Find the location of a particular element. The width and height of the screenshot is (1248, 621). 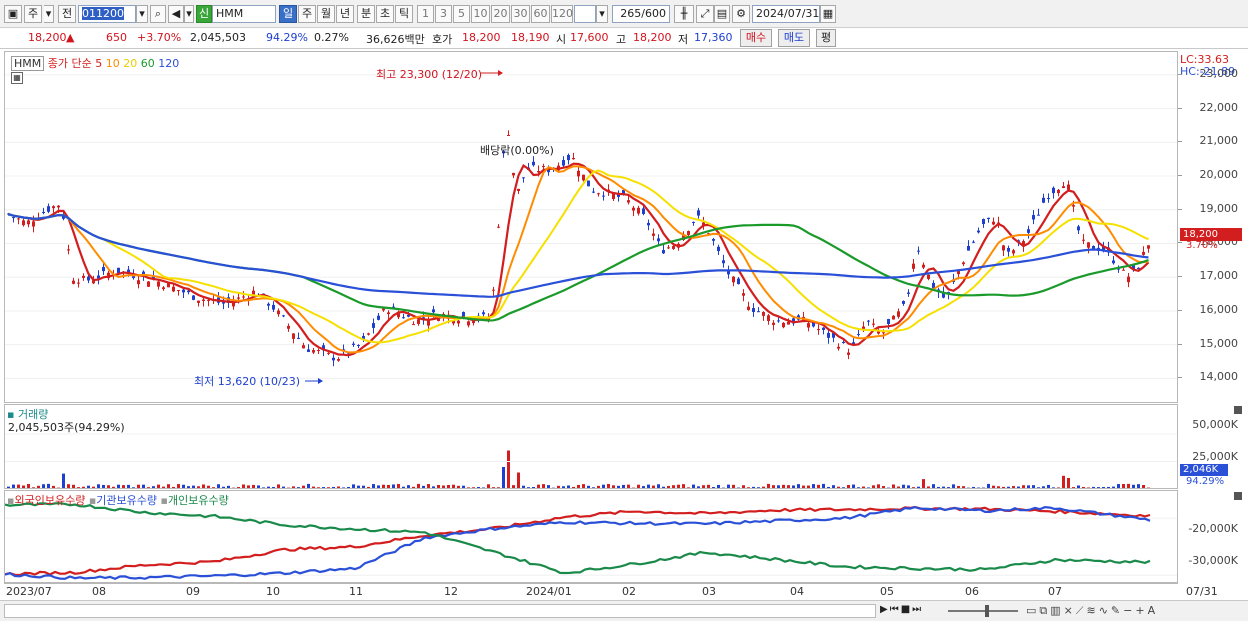

timeframe-second-button: 초 is located at coordinates (385, 14).